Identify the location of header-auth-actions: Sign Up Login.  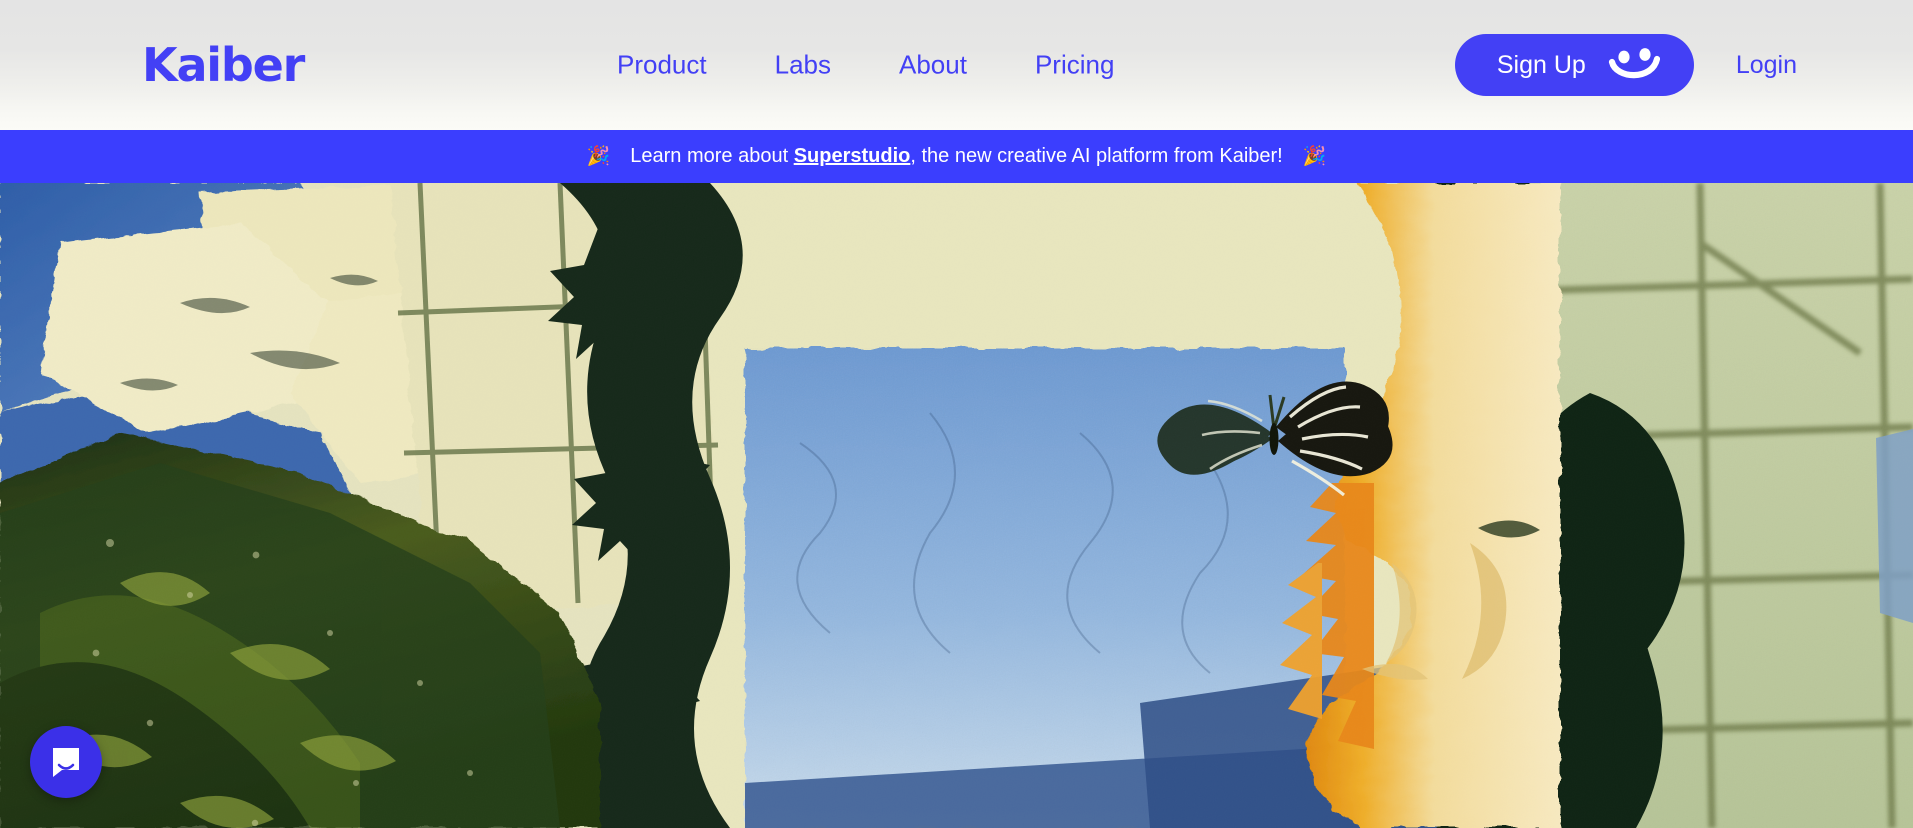
(1625, 65).